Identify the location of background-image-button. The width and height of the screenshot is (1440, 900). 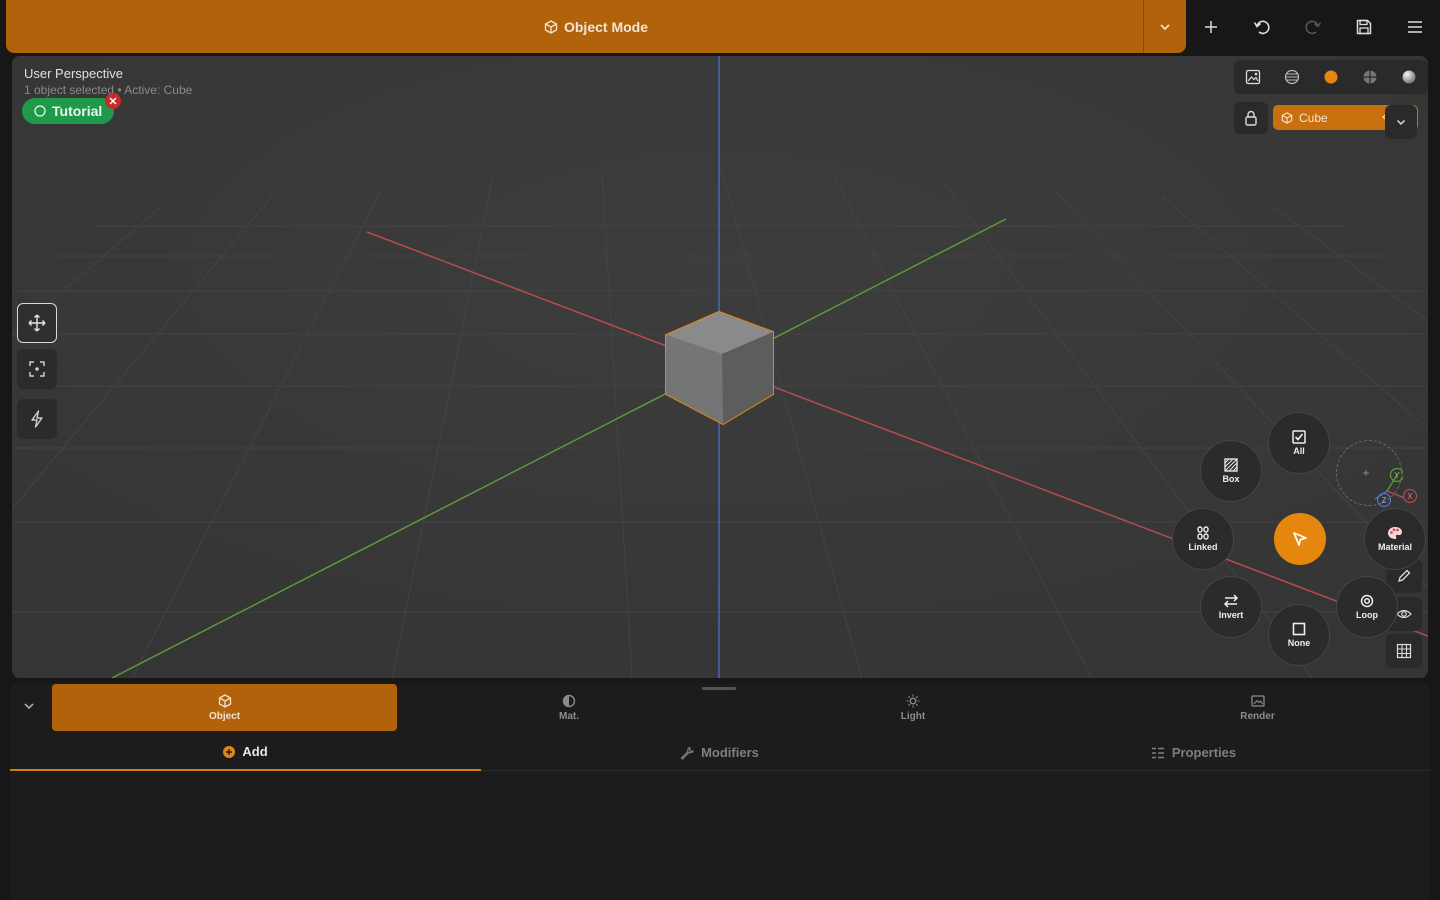
(1253, 77).